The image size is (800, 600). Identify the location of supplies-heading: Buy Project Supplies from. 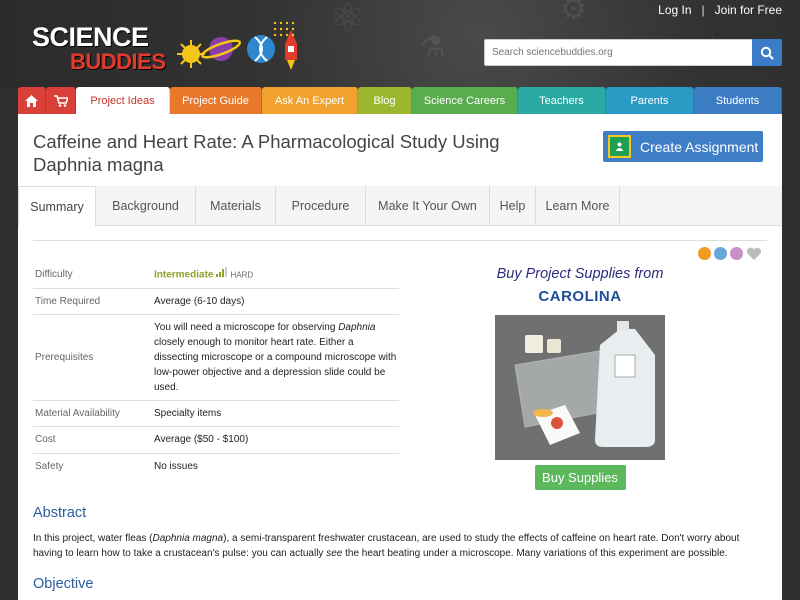
(580, 274).